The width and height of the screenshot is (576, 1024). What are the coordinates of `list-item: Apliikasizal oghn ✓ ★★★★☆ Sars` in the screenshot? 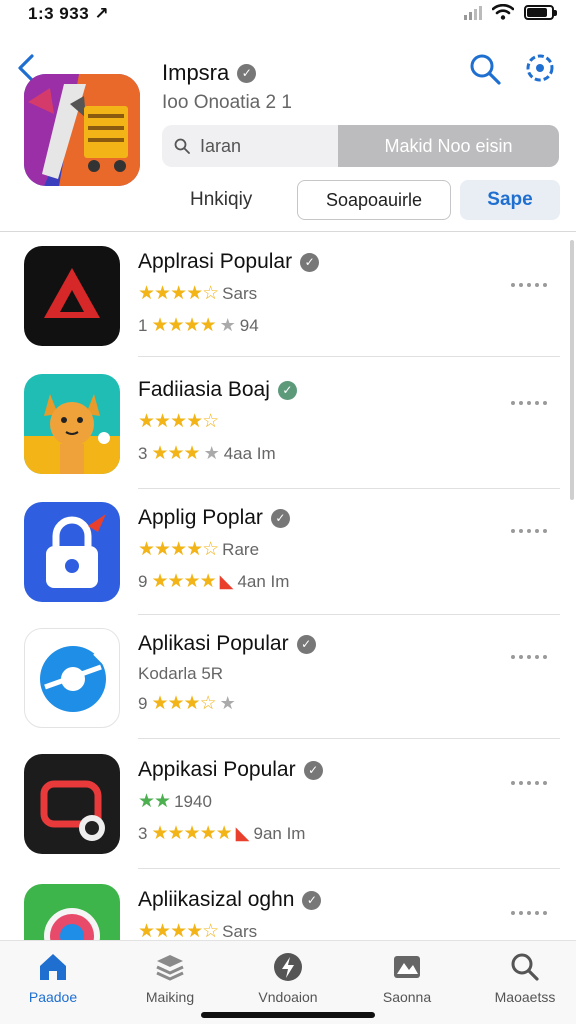 It's located at (288, 911).